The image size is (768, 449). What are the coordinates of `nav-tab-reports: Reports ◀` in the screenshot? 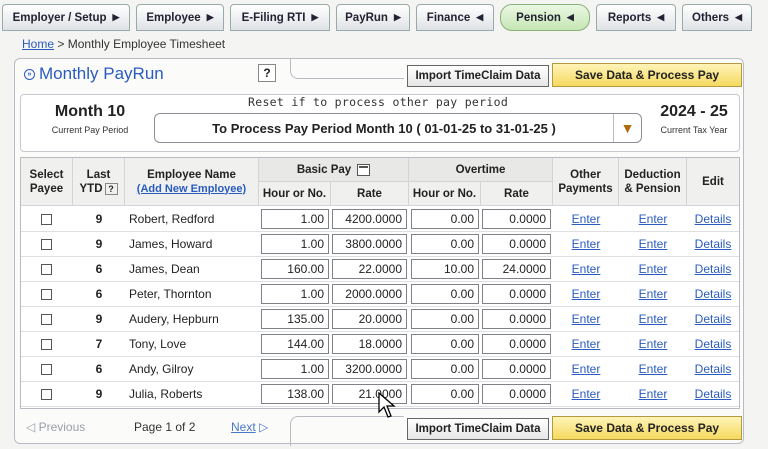 It's located at (636, 17).